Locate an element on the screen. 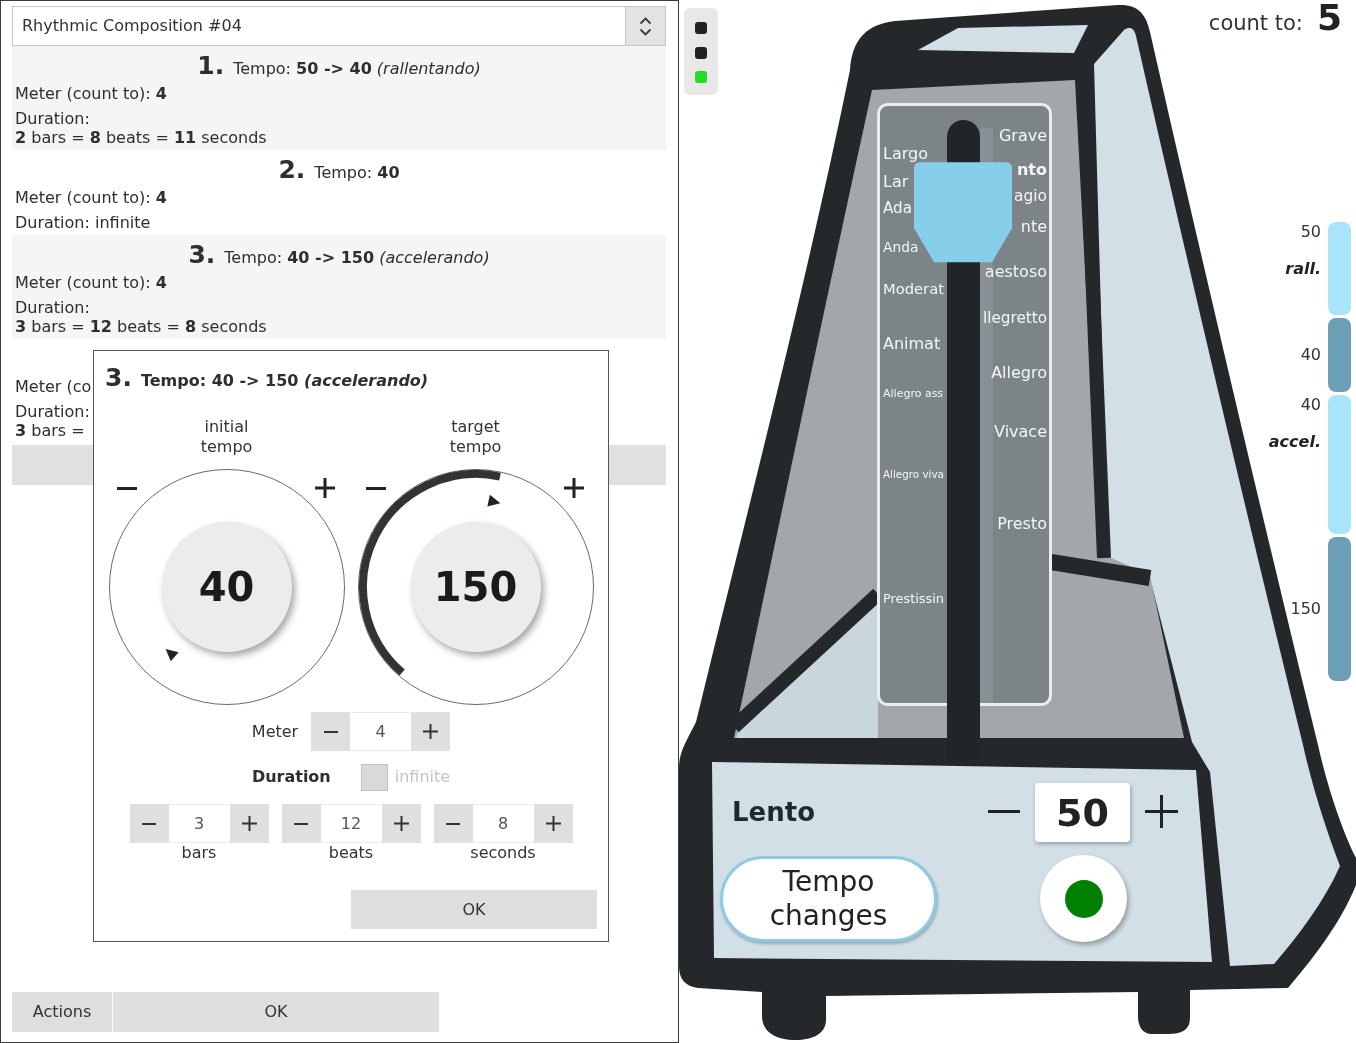 The height and width of the screenshot is (1043, 1356). duration-text: 2 bars = 8 beats = 11 seconds is located at coordinates (141, 137).